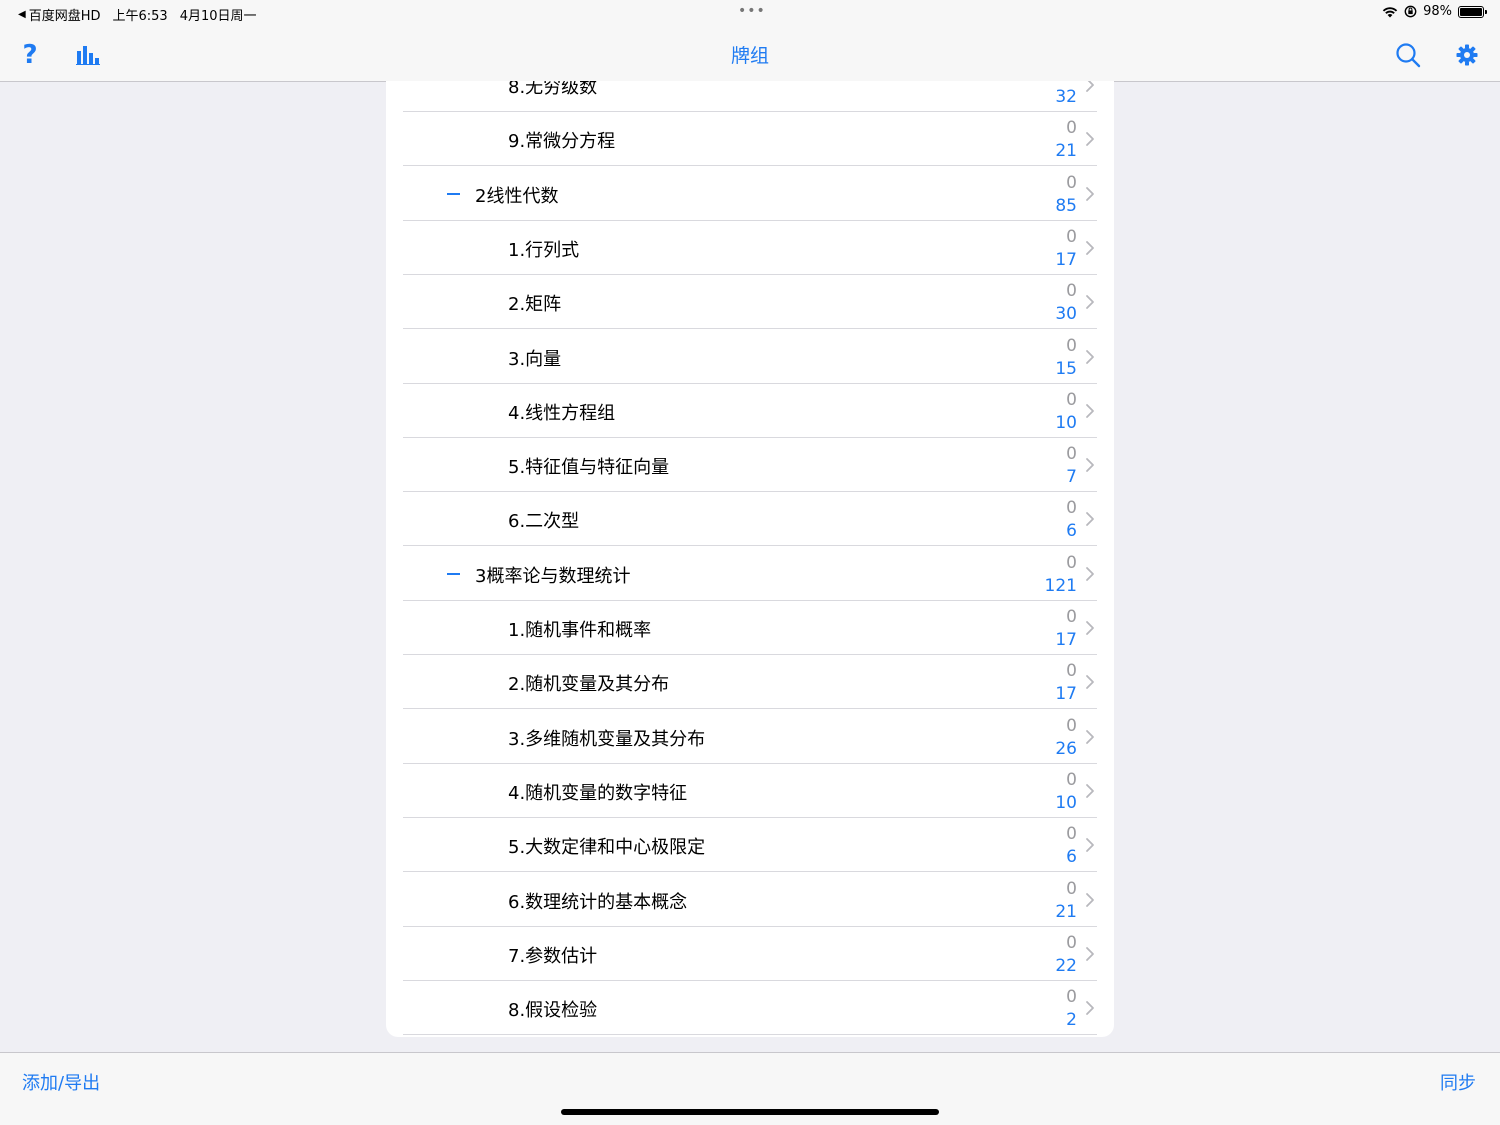  I want to click on deck-row: 4.随机变量的数字特征 0 10, so click(750, 791).